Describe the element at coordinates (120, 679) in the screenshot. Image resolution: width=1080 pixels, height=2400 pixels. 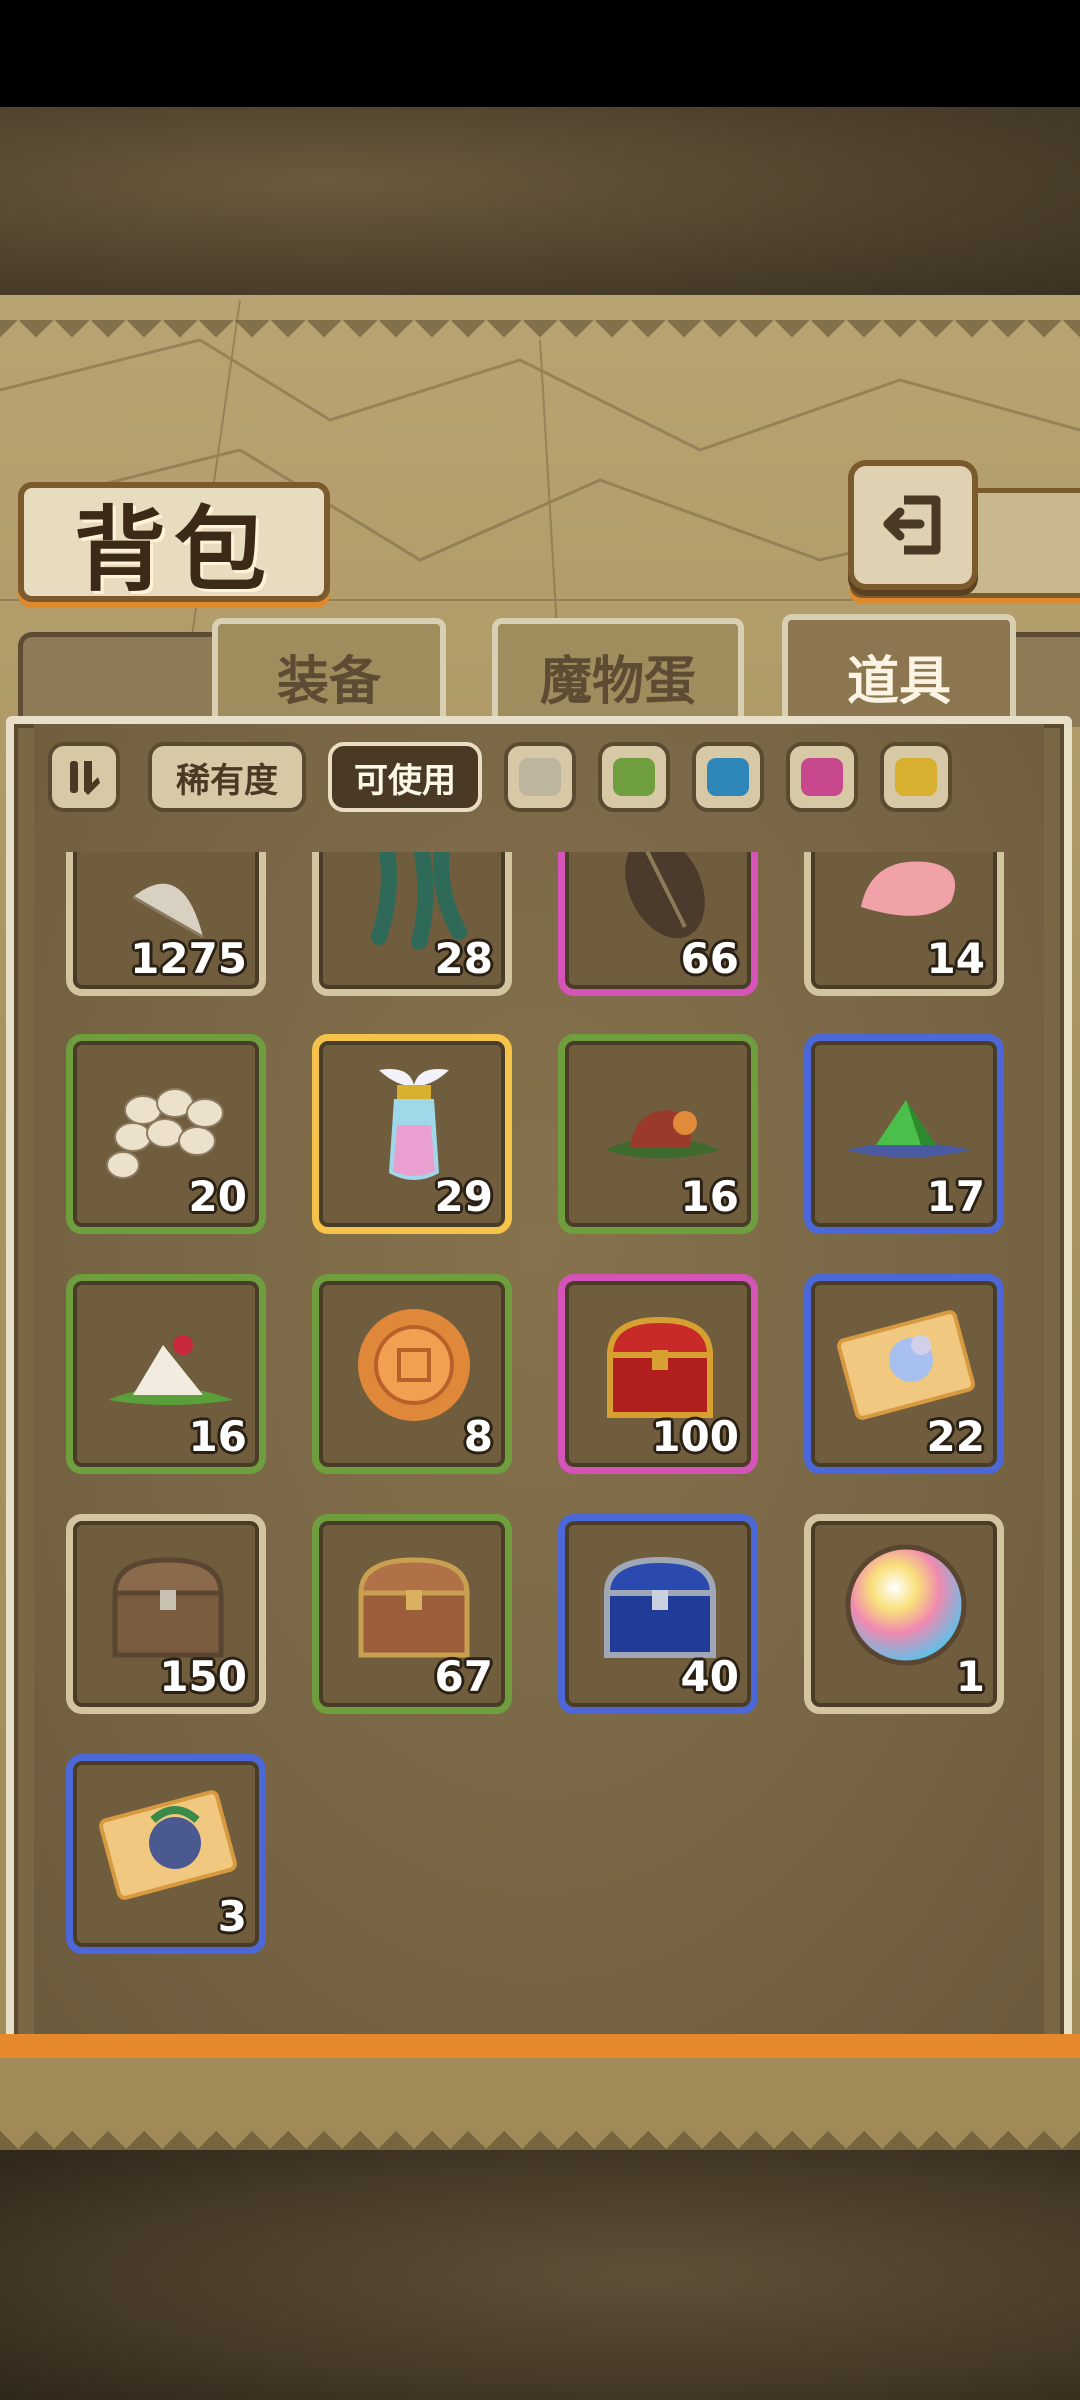
I see `tab-spacer` at that location.